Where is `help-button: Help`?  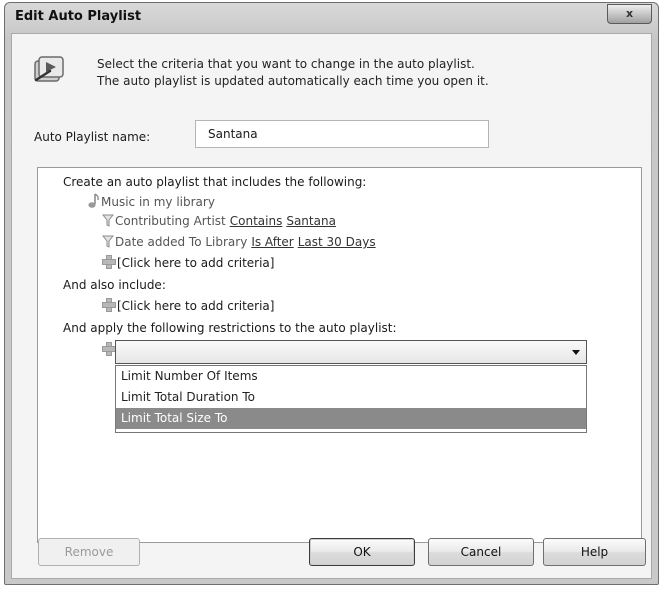 help-button: Help is located at coordinates (594, 552).